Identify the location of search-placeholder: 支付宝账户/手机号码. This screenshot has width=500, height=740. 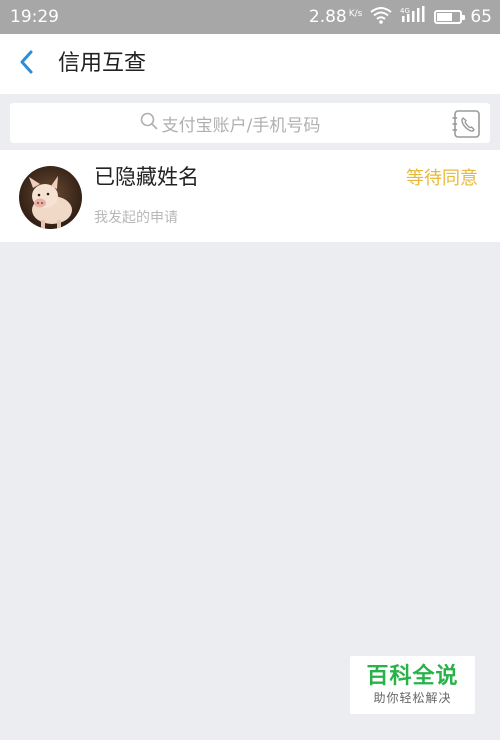
(230, 123).